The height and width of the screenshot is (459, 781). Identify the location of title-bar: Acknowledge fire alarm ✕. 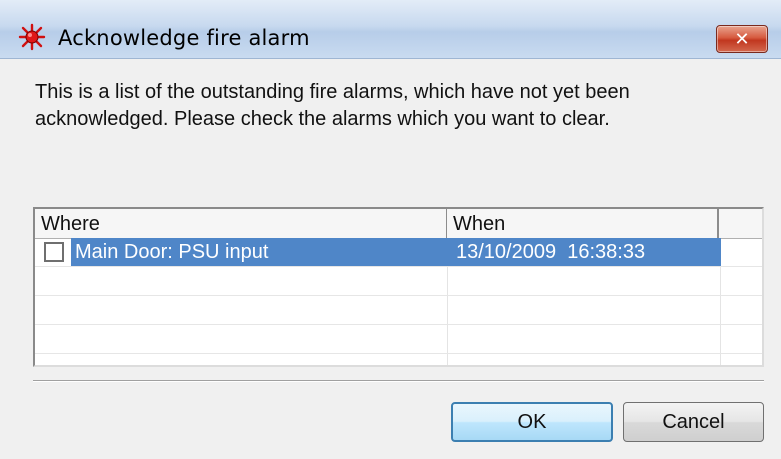
(390, 29).